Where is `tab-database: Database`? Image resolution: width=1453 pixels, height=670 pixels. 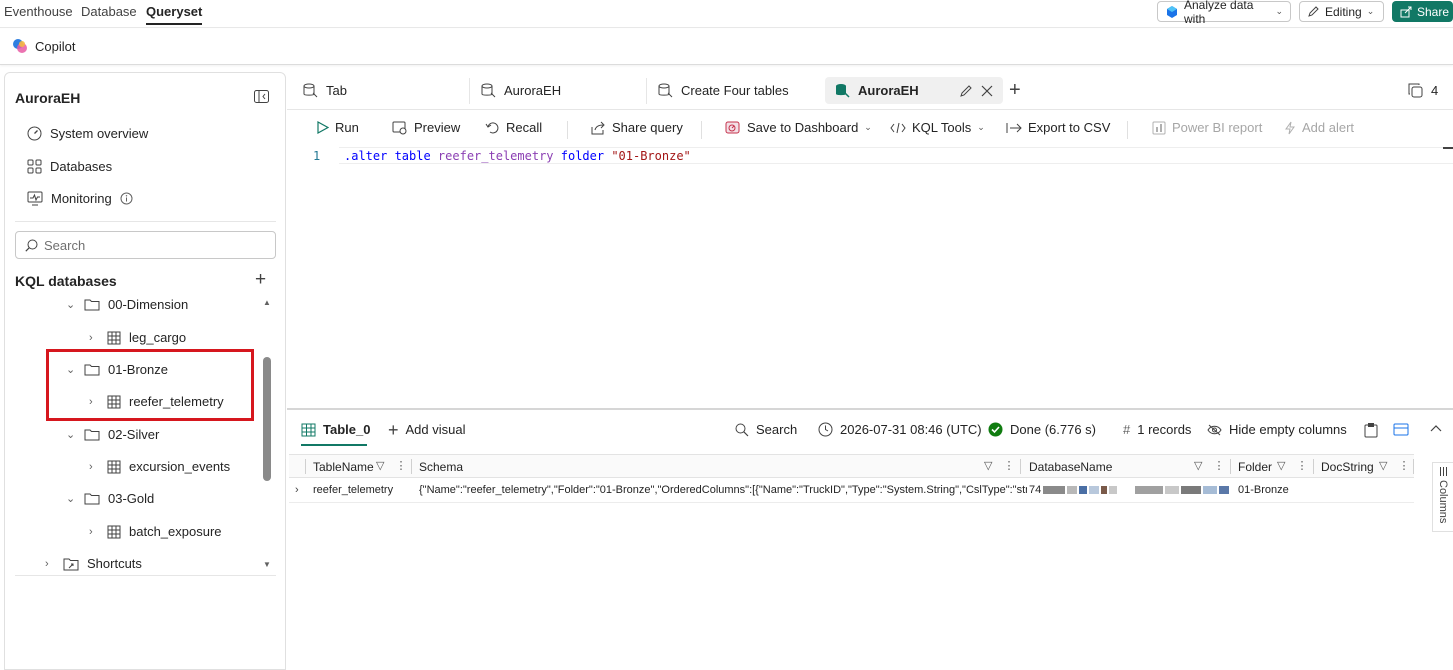
tab-database: Database is located at coordinates (109, 11).